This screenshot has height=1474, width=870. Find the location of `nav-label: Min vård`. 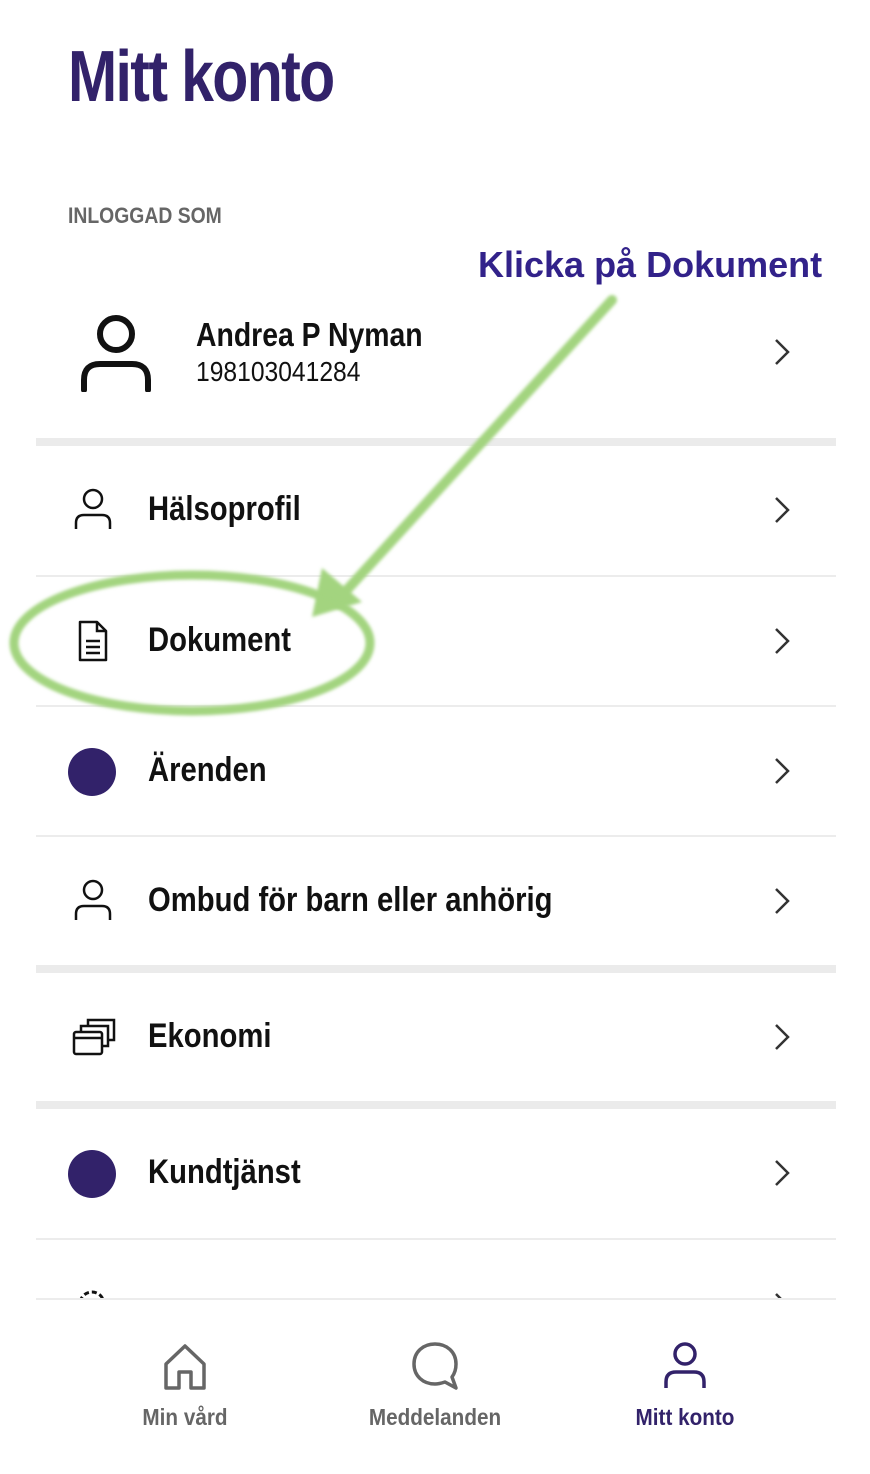

nav-label: Min vård is located at coordinates (185, 1417).